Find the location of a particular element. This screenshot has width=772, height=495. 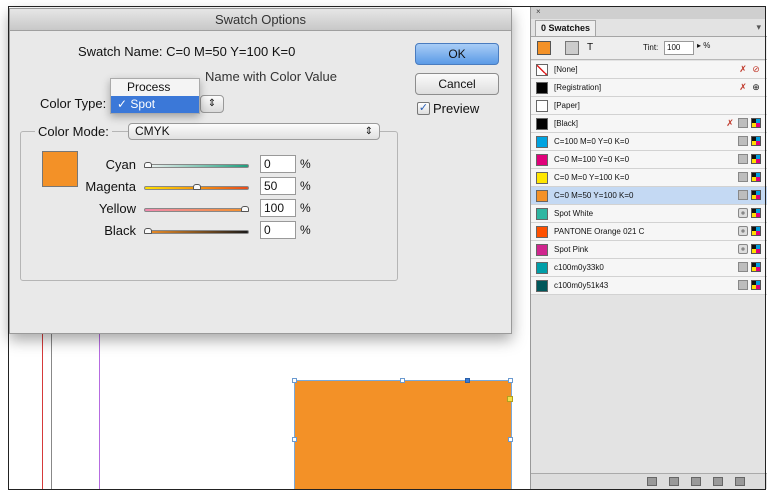

resize-handle-center-point is located at coordinates (467, 380).